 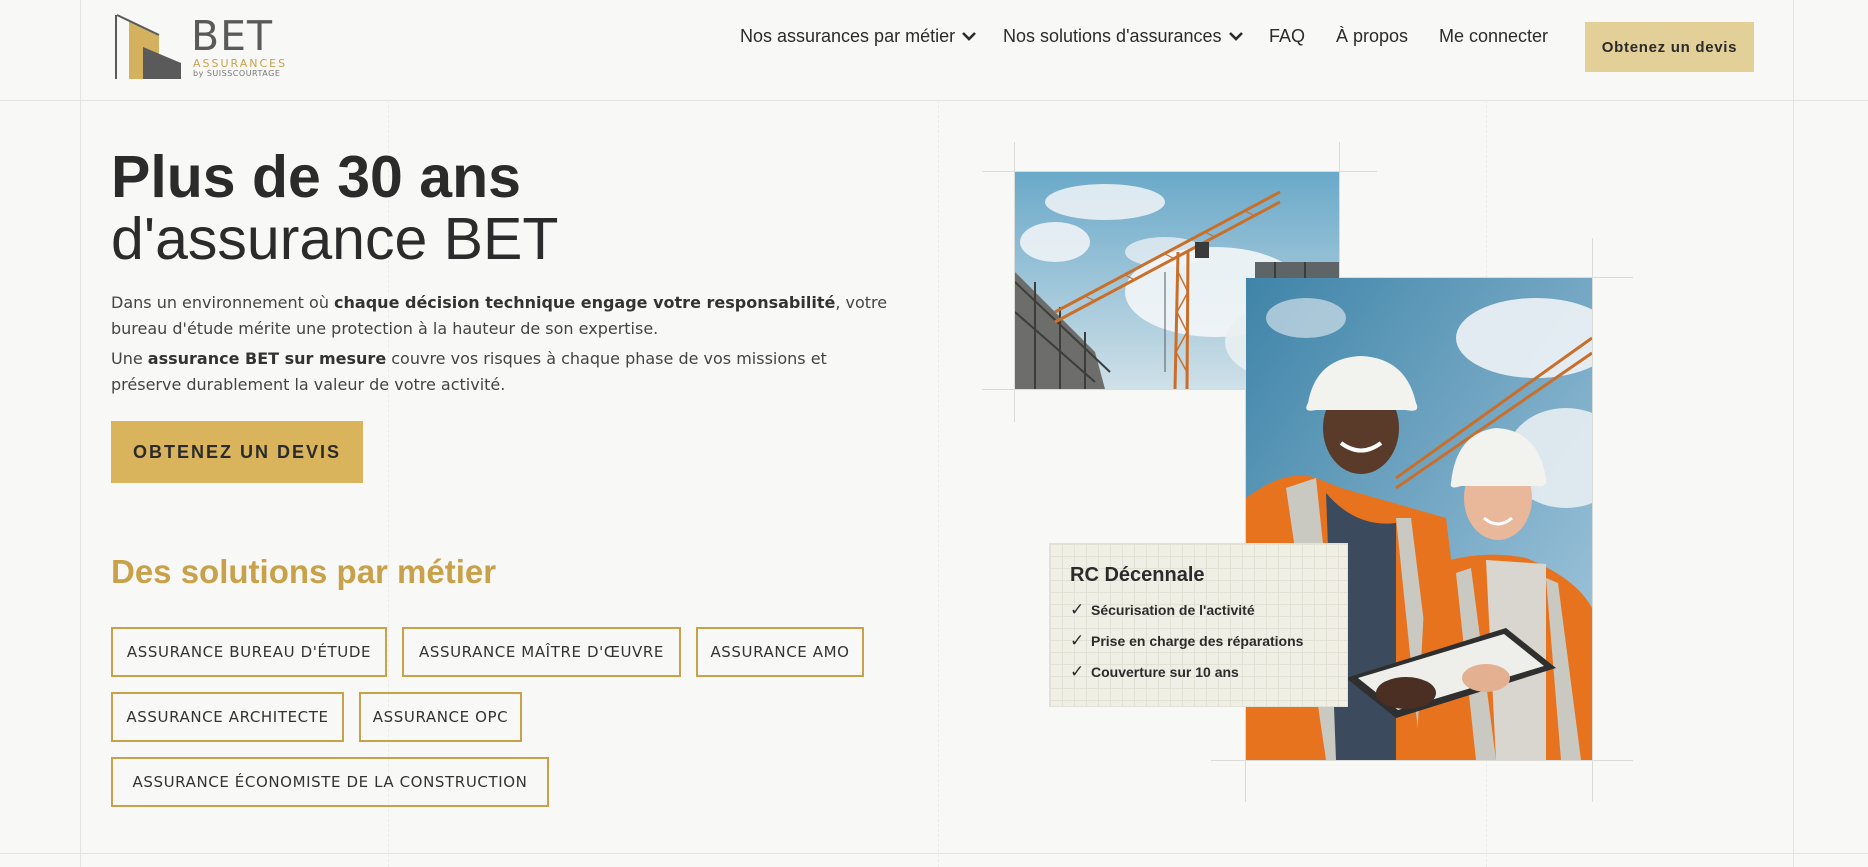 I want to click on grid-guide, so click(x=938, y=483).